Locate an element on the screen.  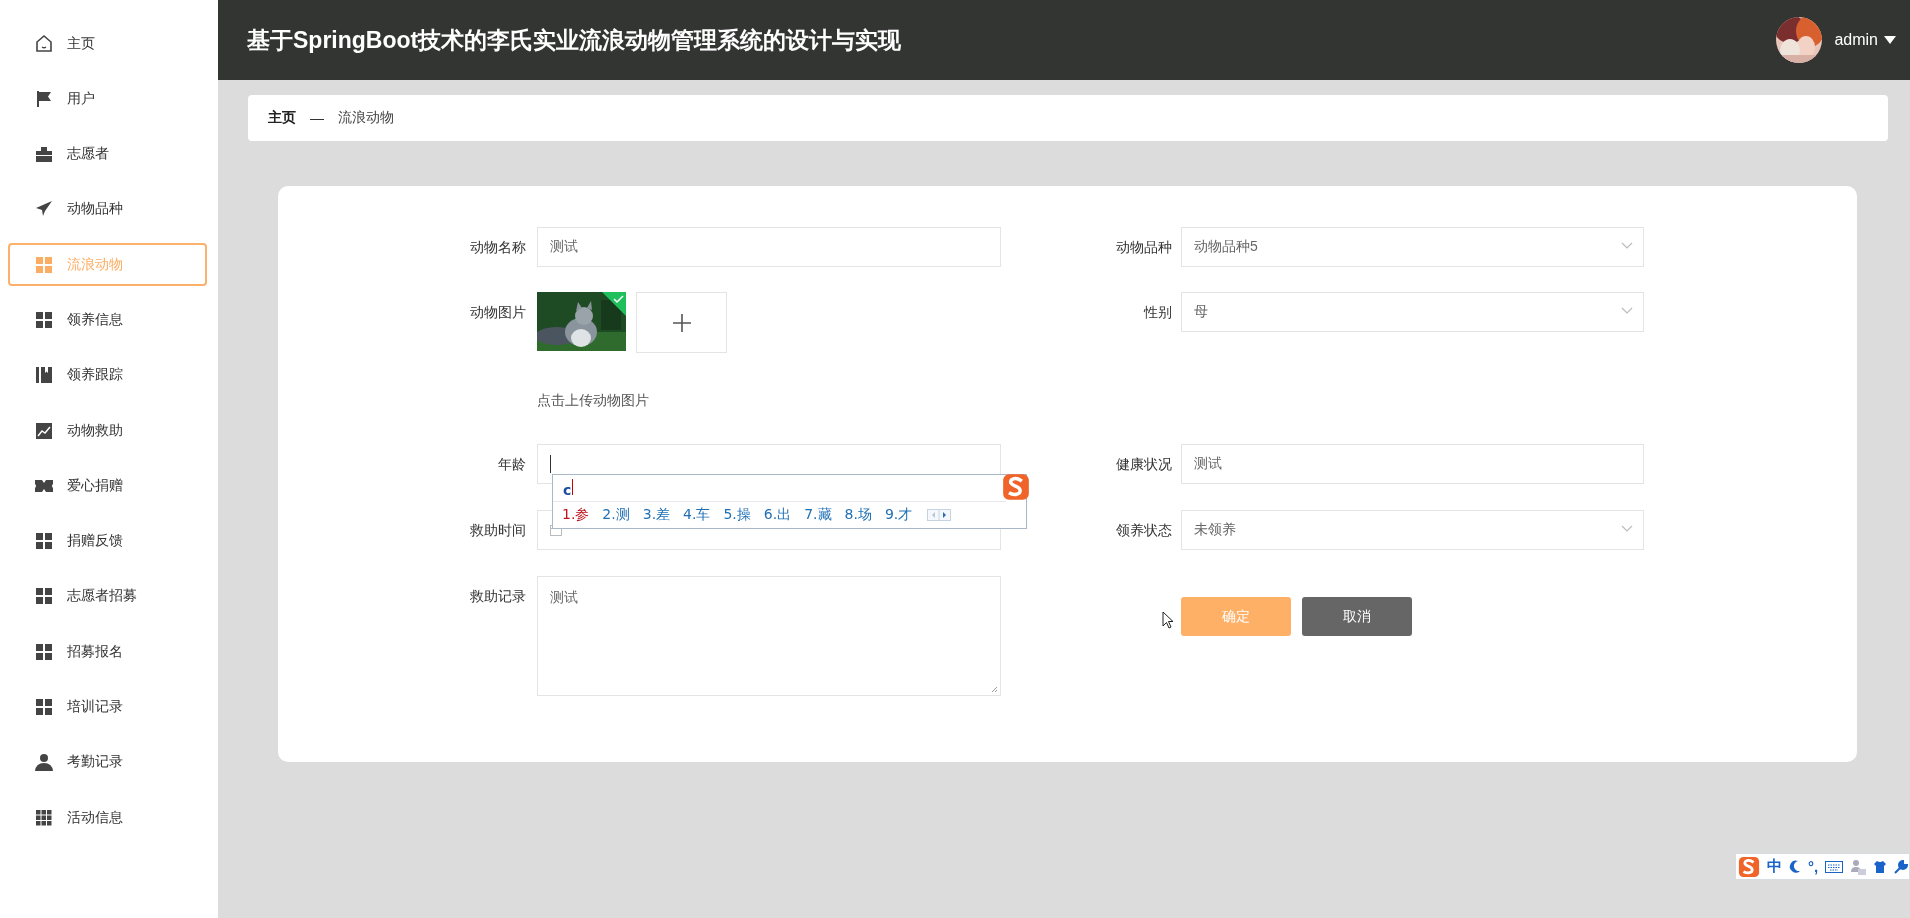
sidebar-item: 动物品种 is located at coordinates (107, 209).